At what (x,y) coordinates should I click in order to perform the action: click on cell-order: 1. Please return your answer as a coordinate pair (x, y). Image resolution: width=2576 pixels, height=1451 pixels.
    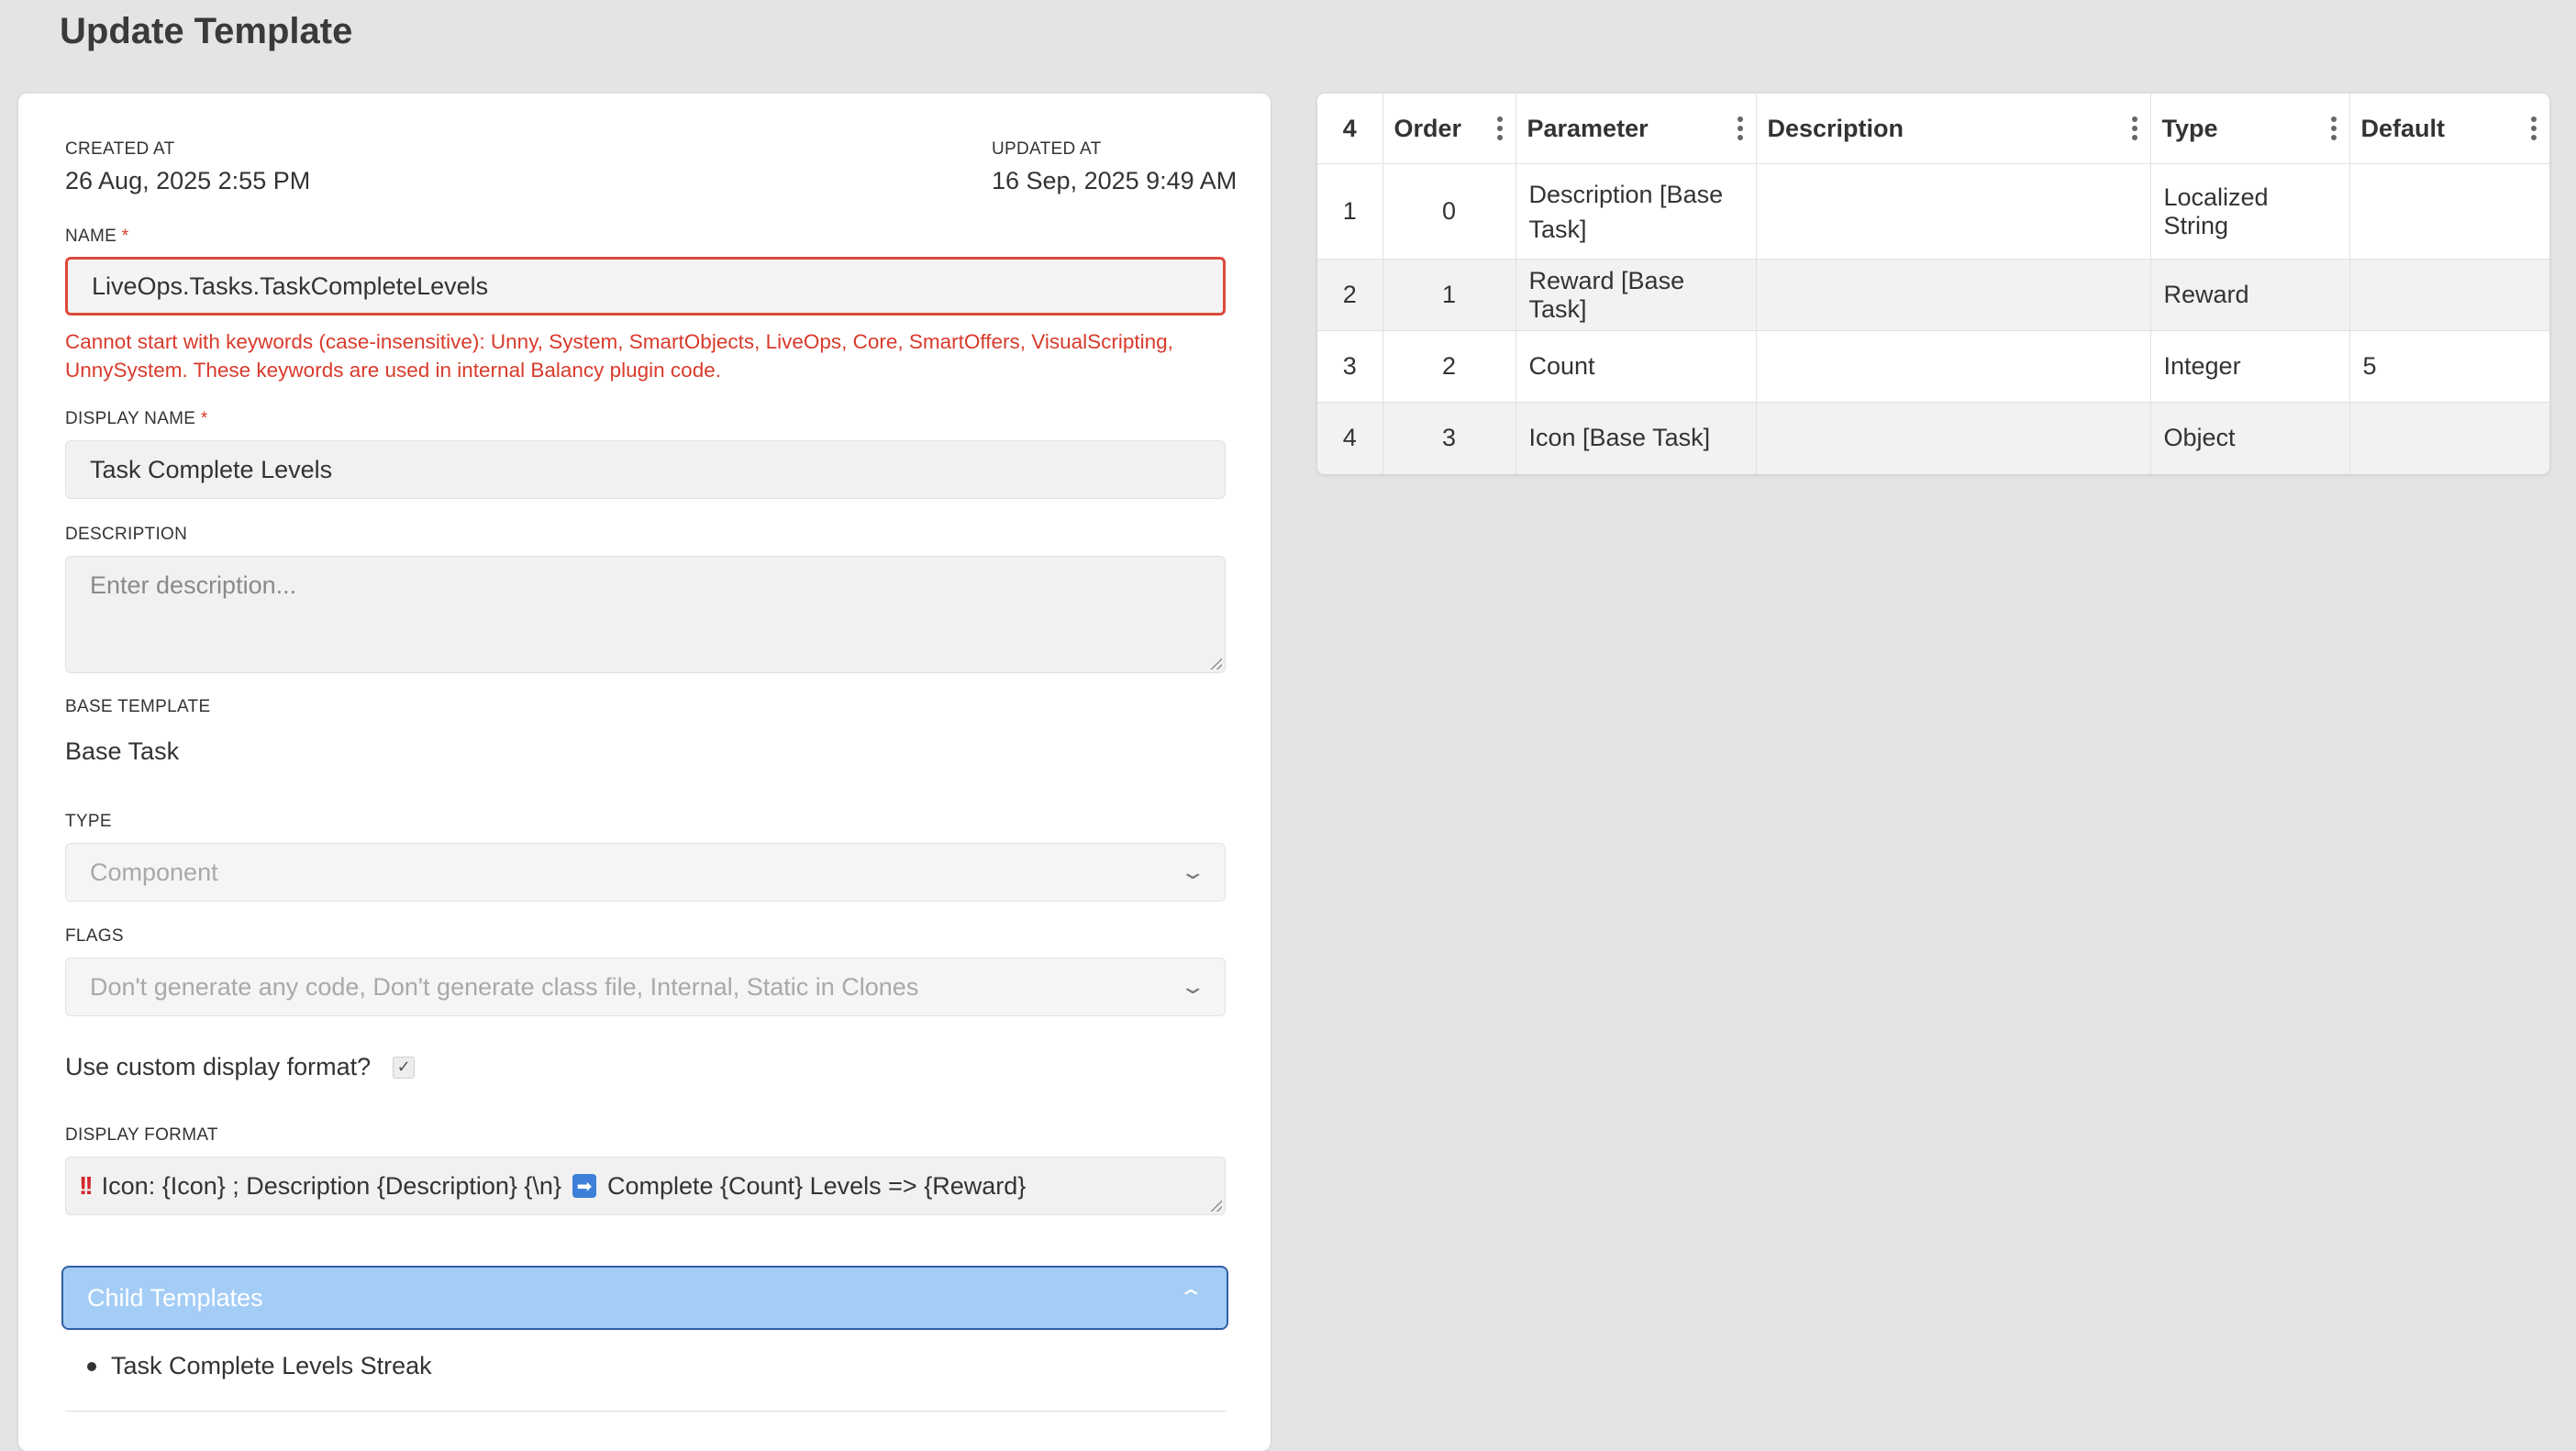
    Looking at the image, I should click on (1449, 295).